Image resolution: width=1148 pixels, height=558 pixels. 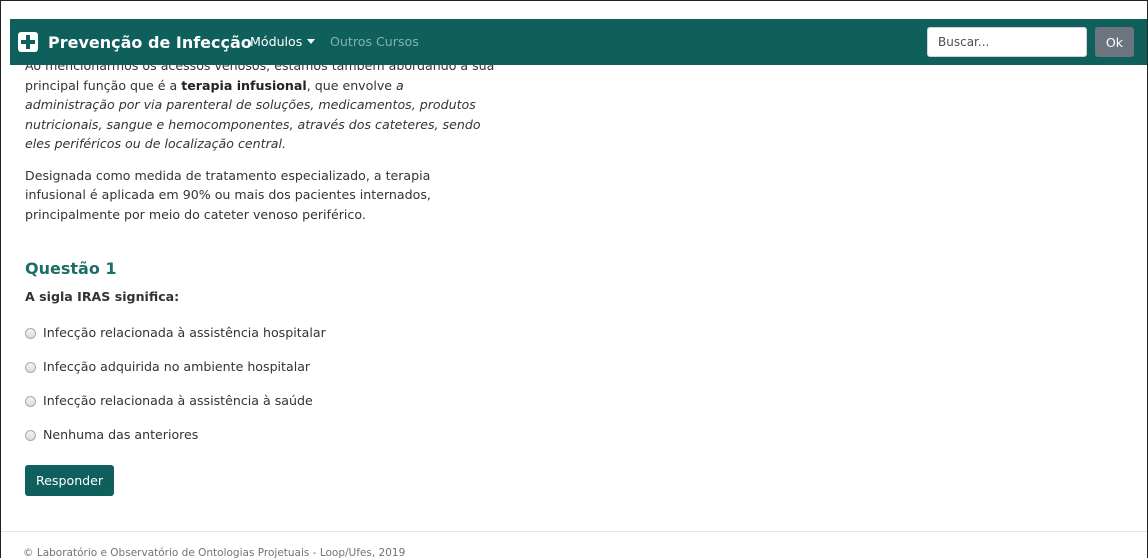 I want to click on answer-option-4: Nenhuma das anteriores, so click(x=260, y=435).